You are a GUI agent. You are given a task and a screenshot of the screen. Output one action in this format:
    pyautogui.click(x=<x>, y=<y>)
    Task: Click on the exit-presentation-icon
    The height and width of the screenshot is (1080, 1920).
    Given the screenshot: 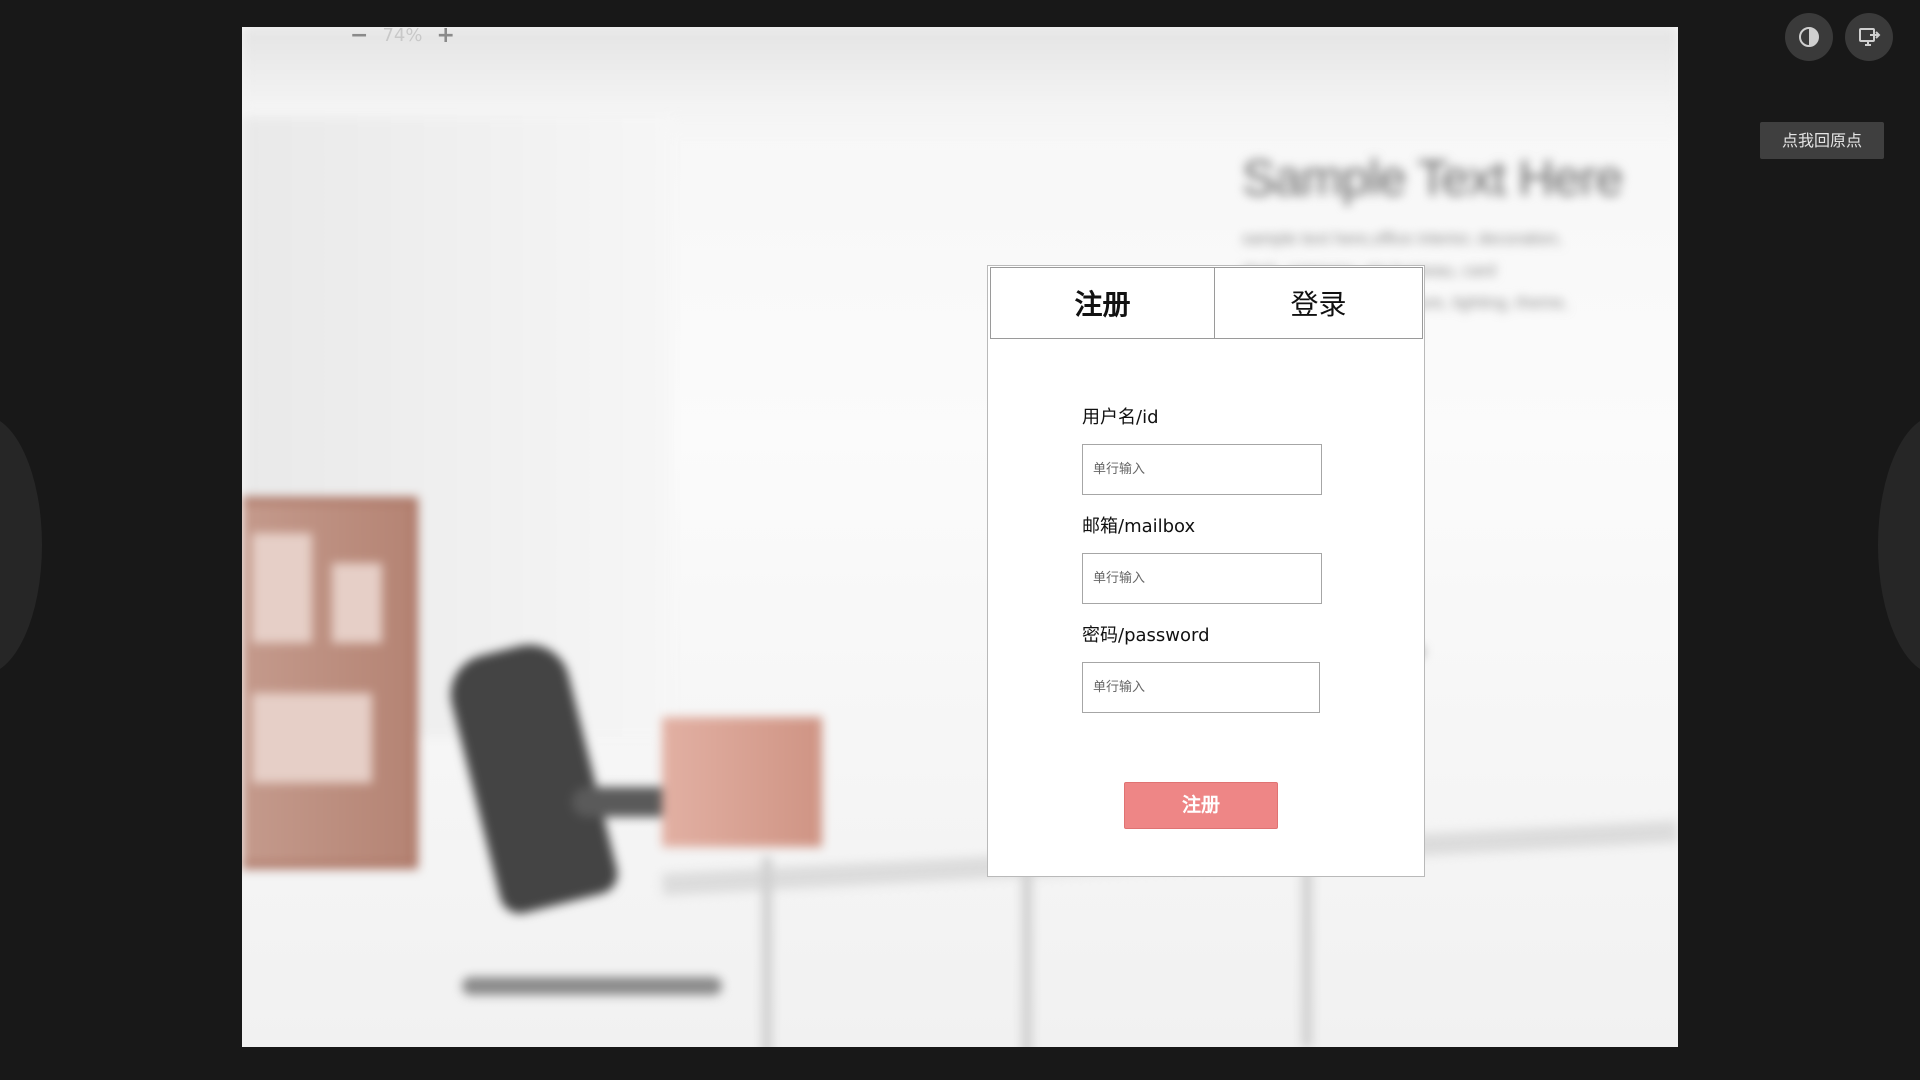 What is the action you would take?
    pyautogui.click(x=1870, y=37)
    